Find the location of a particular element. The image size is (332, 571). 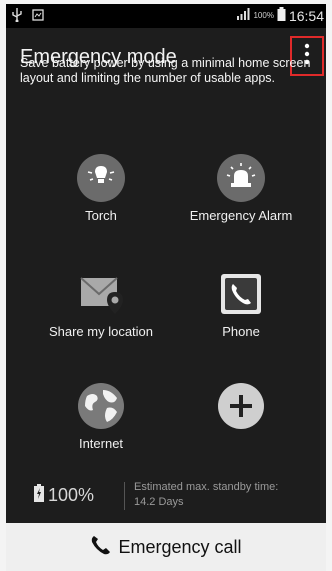

status-bar: 100% 16:54 is located at coordinates (166, 16).